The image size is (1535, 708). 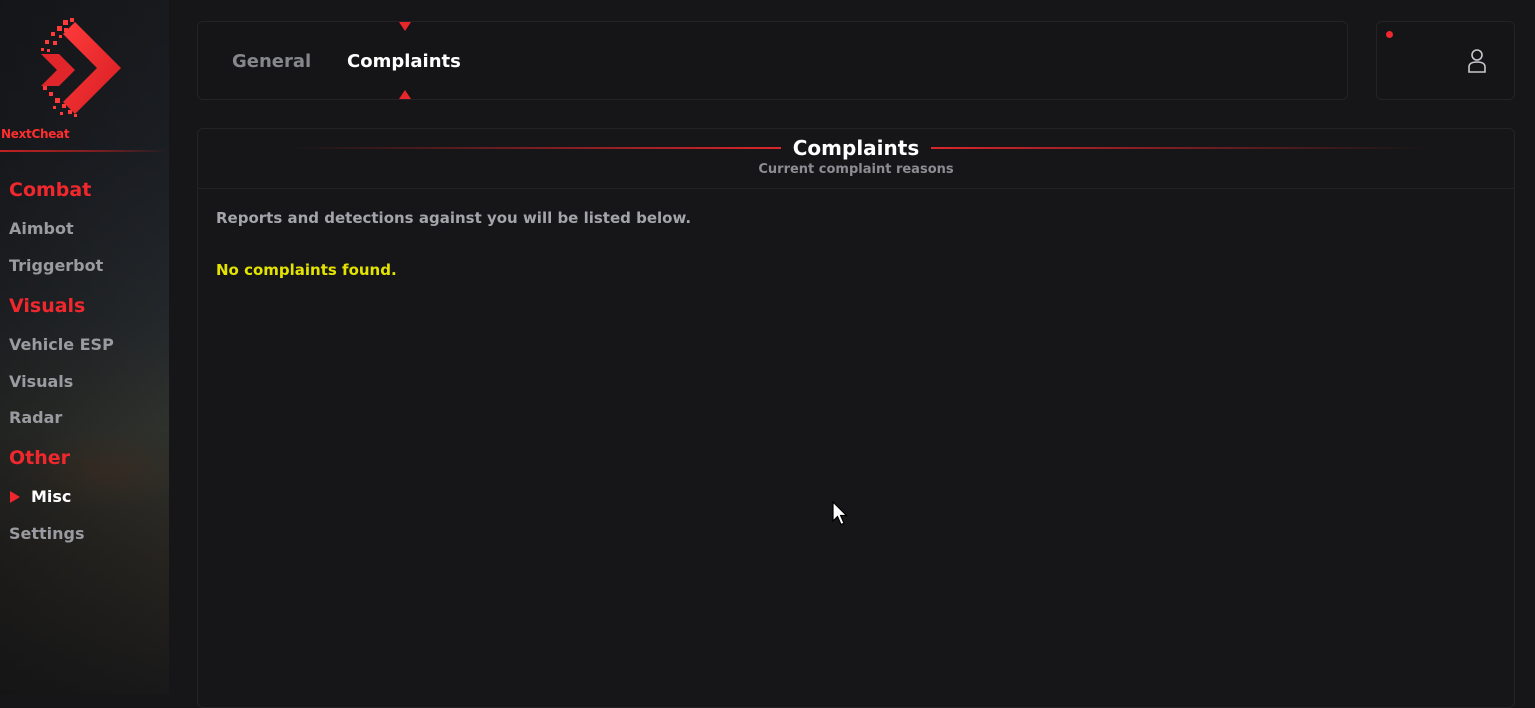 I want to click on nav-item-vehicle-esp: Vehicle ESP, so click(x=61, y=344).